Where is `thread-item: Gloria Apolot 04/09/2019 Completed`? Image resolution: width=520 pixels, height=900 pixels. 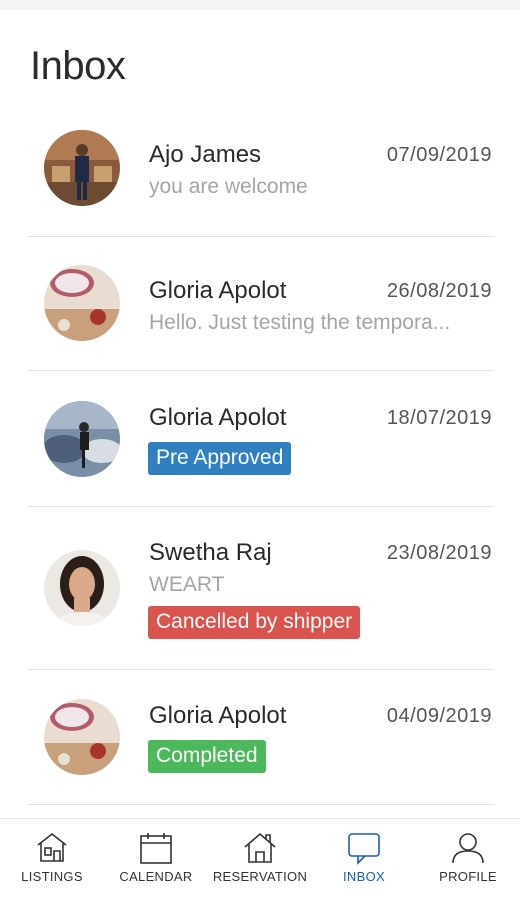 thread-item: Gloria Apolot 04/09/2019 Completed is located at coordinates (261, 737).